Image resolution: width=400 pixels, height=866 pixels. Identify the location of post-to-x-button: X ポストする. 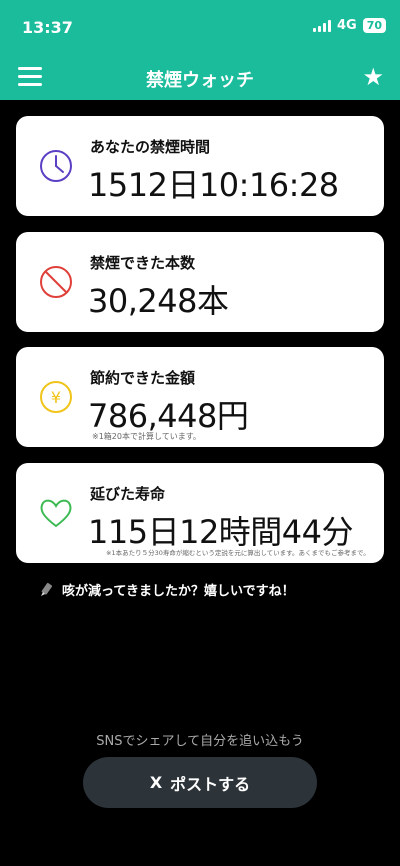
(200, 782).